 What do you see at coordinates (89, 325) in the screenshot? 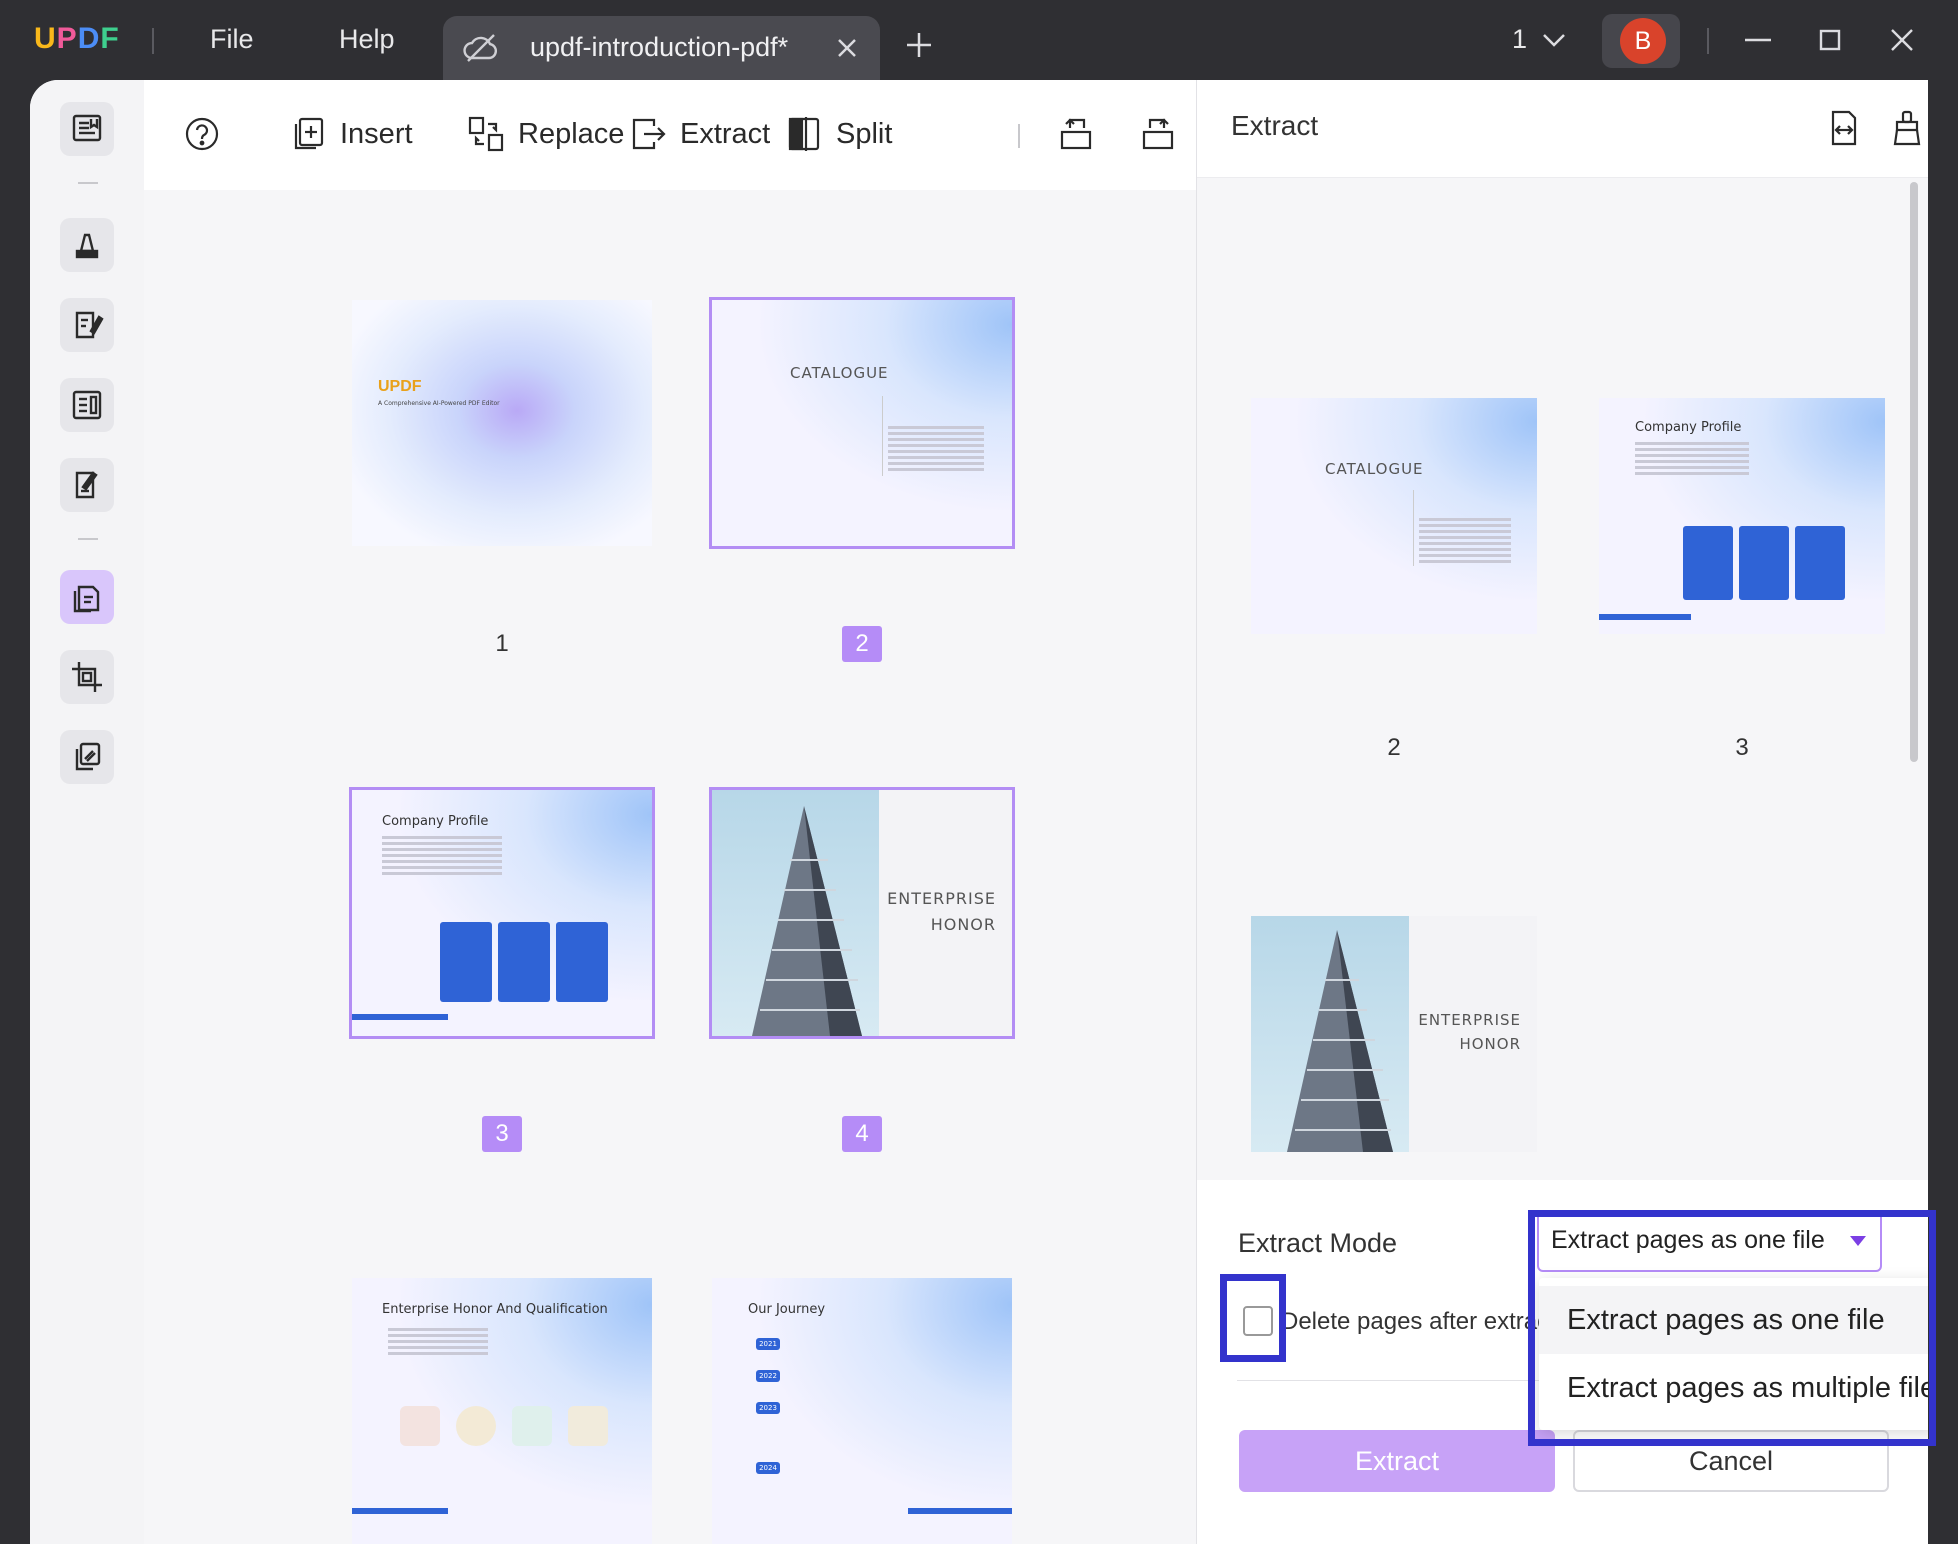
I see `edit-pdf-icon` at bounding box center [89, 325].